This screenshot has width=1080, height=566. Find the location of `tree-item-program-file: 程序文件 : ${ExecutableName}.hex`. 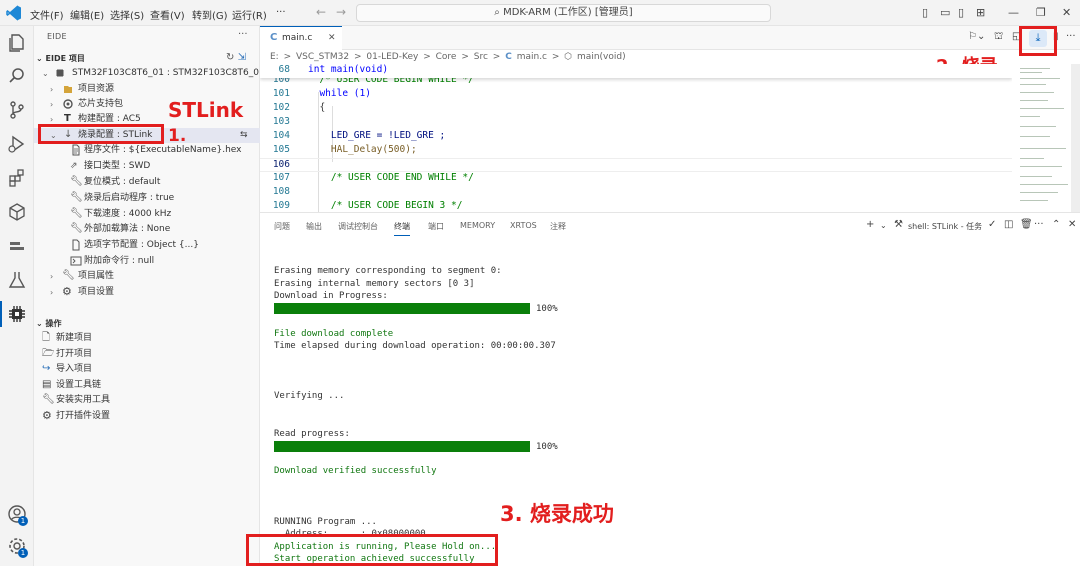

tree-item-program-file: 程序文件 : ${ExecutableName}.hex is located at coordinates (147, 150).